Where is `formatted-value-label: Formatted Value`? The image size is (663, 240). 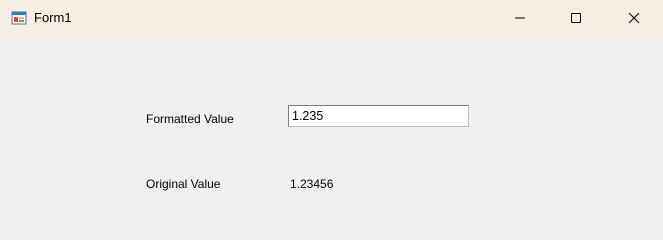
formatted-value-label: Formatted Value is located at coordinates (190, 119).